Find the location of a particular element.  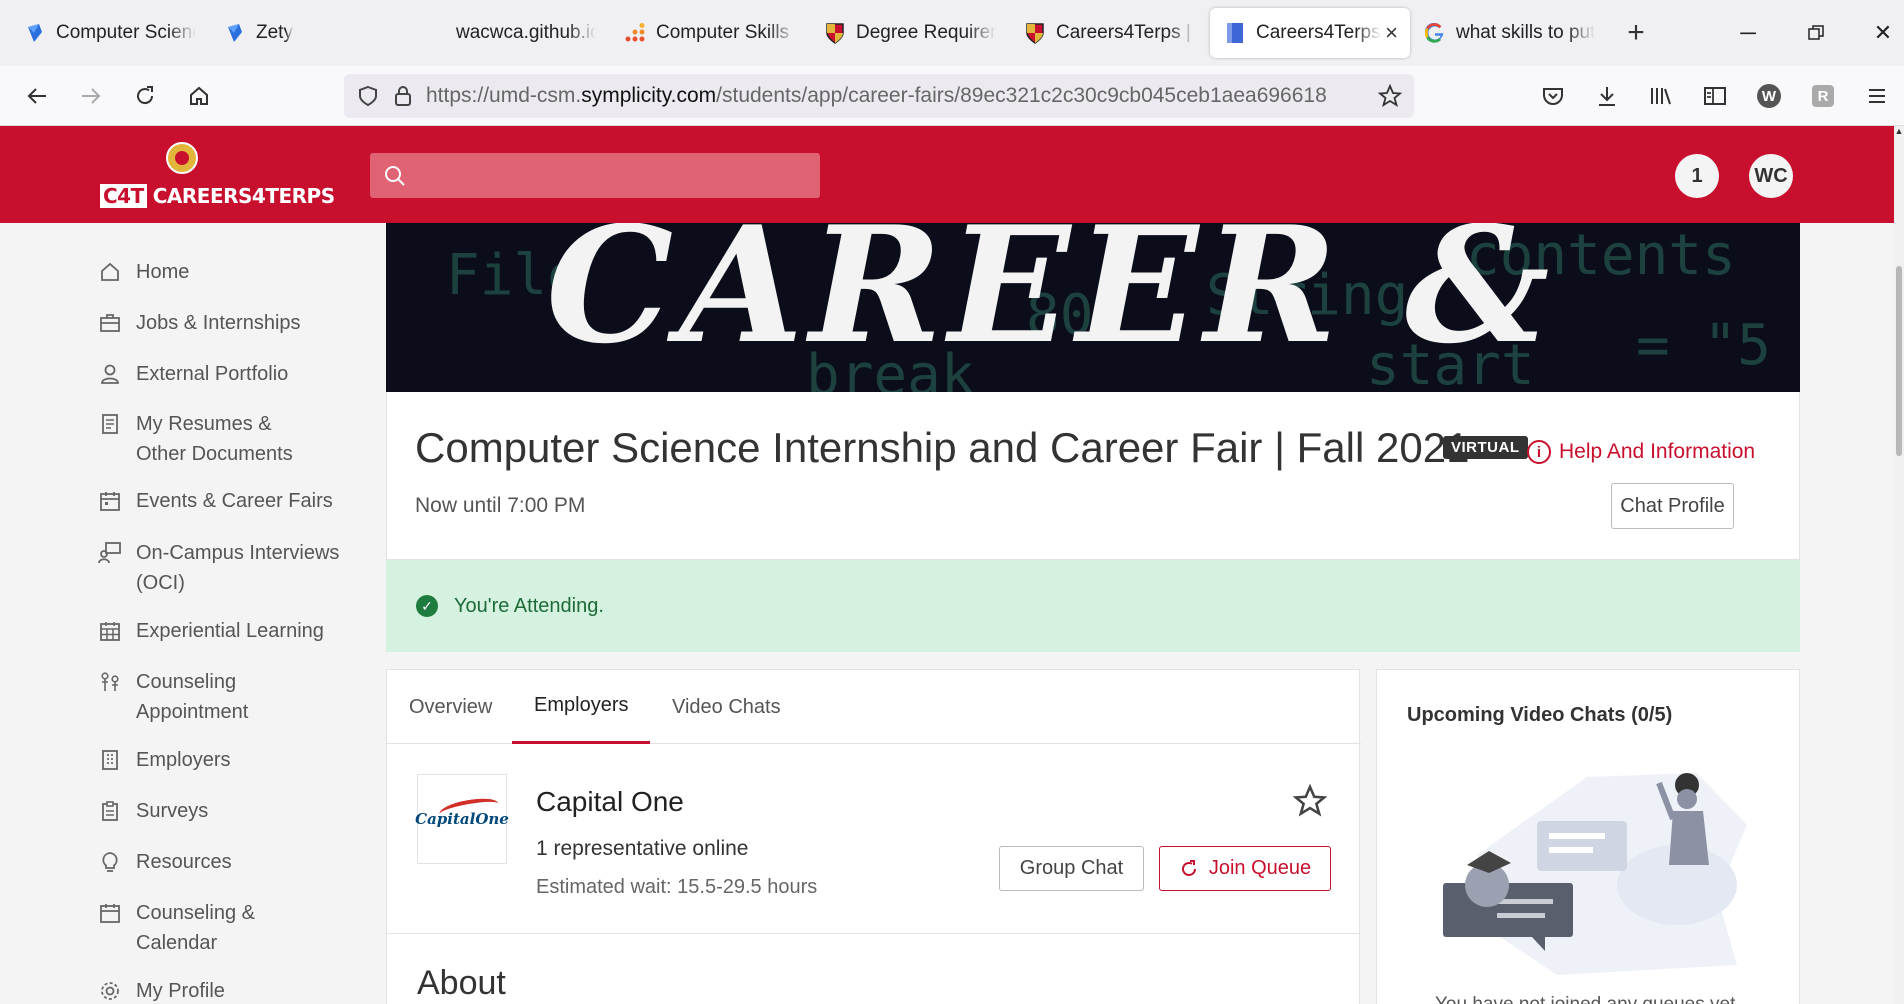

sidebar-item-label: Events & Career Fairs is located at coordinates (234, 501).